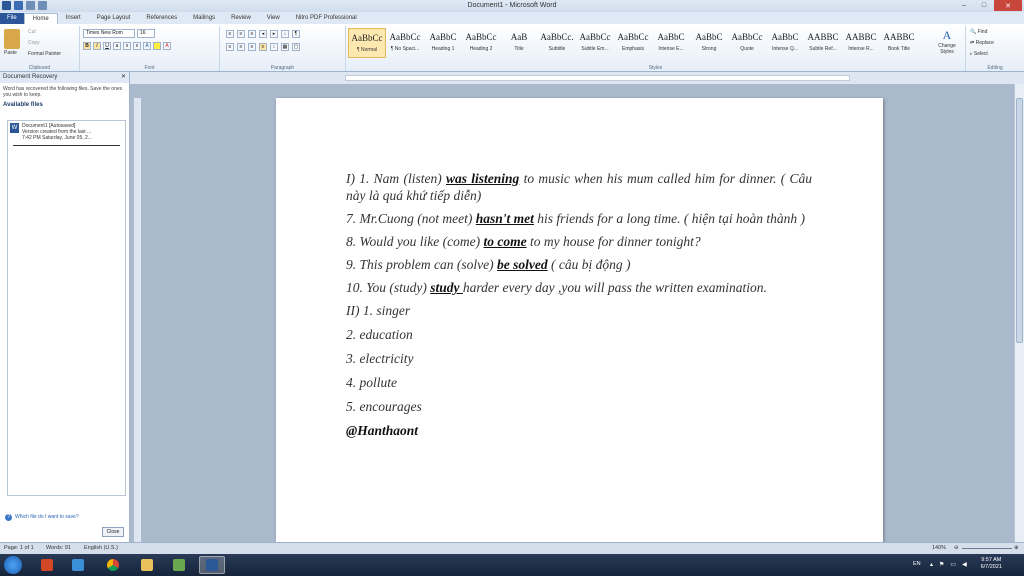 This screenshot has height=576, width=1024. I want to click on tab-mailings: Mailings, so click(204, 18).